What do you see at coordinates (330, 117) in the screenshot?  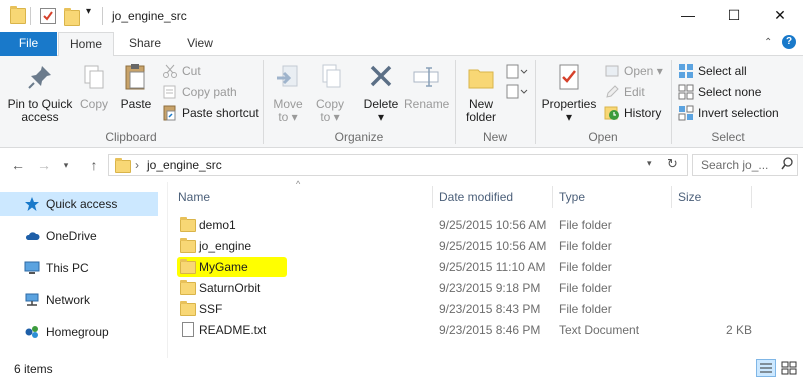 I see `copy-to-label-line2: to ▾` at bounding box center [330, 117].